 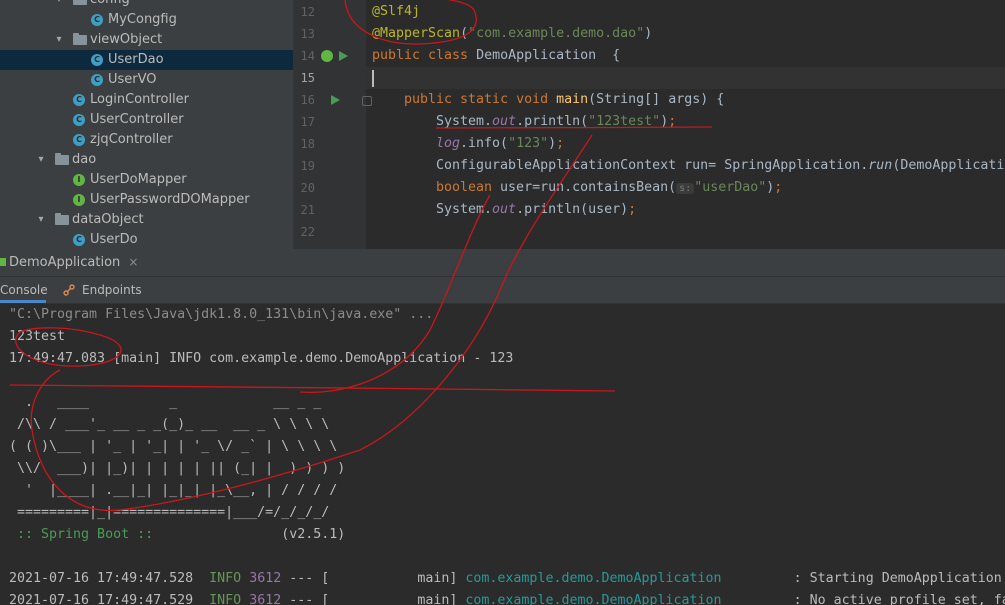 What do you see at coordinates (448, 143) in the screenshot?
I see `static-field: log` at bounding box center [448, 143].